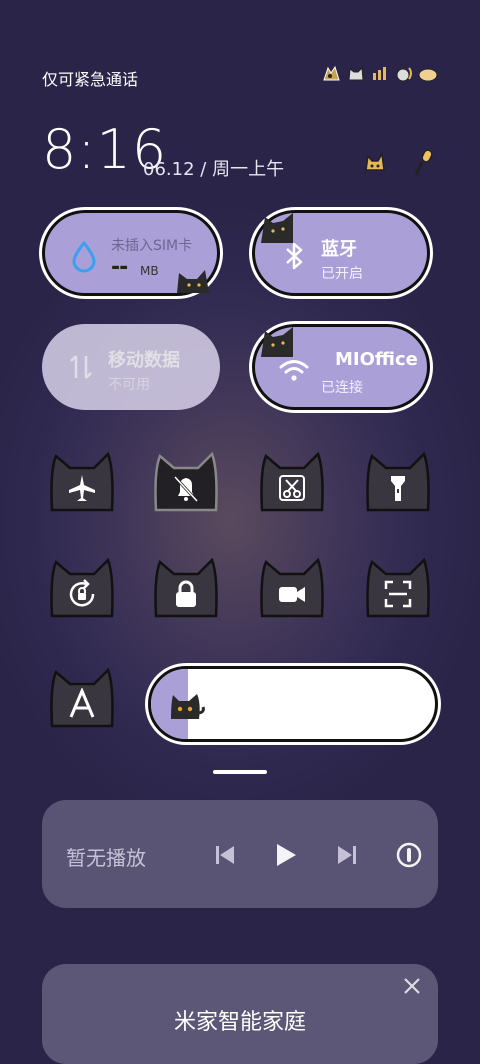  I want to click on cat-handle-icon, so click(187, 706).